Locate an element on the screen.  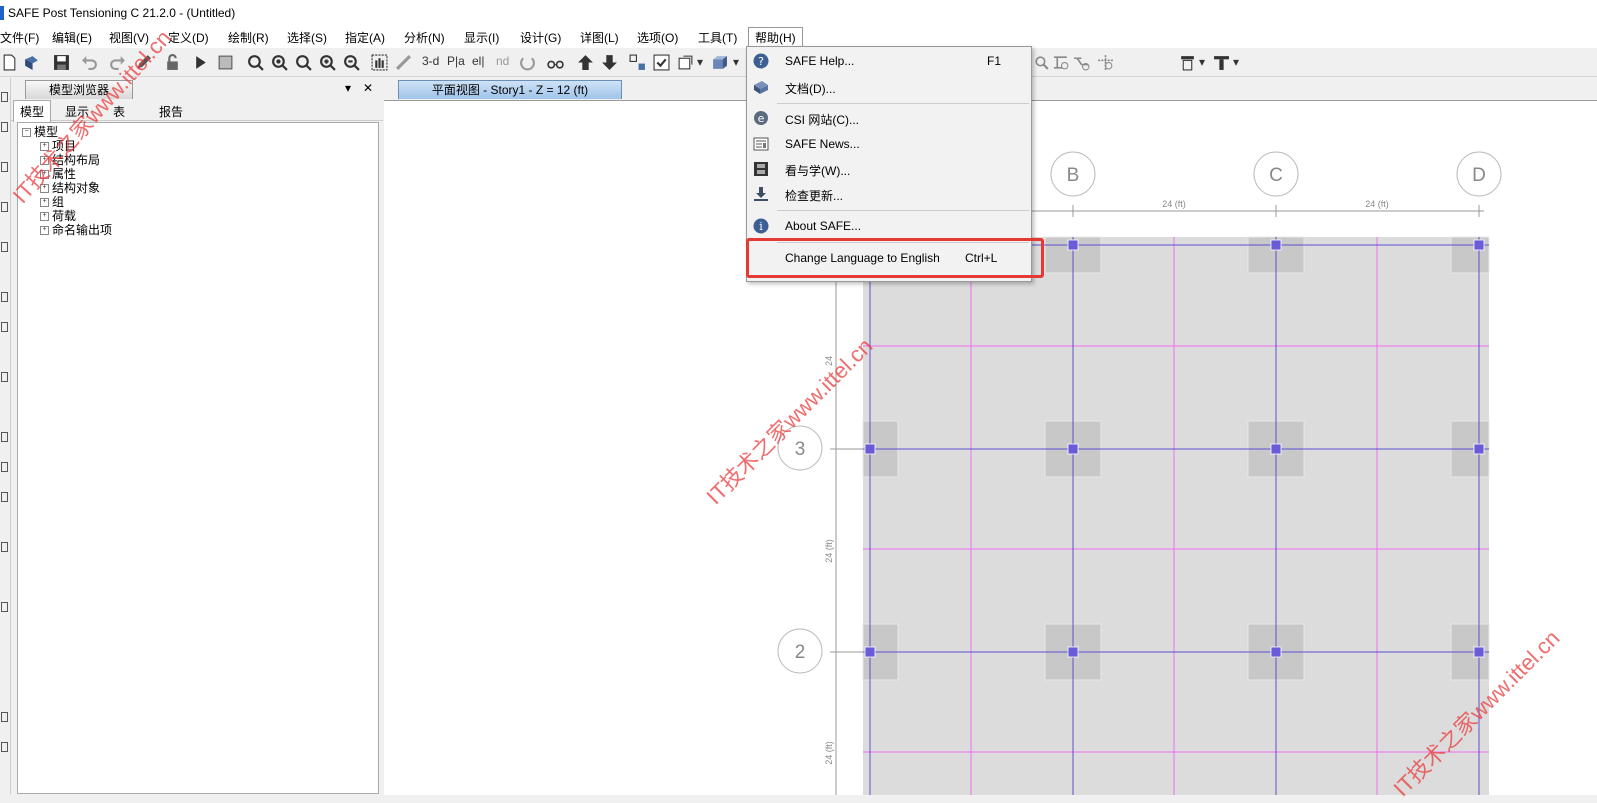
tab-model: 模型 is located at coordinates (32, 111).